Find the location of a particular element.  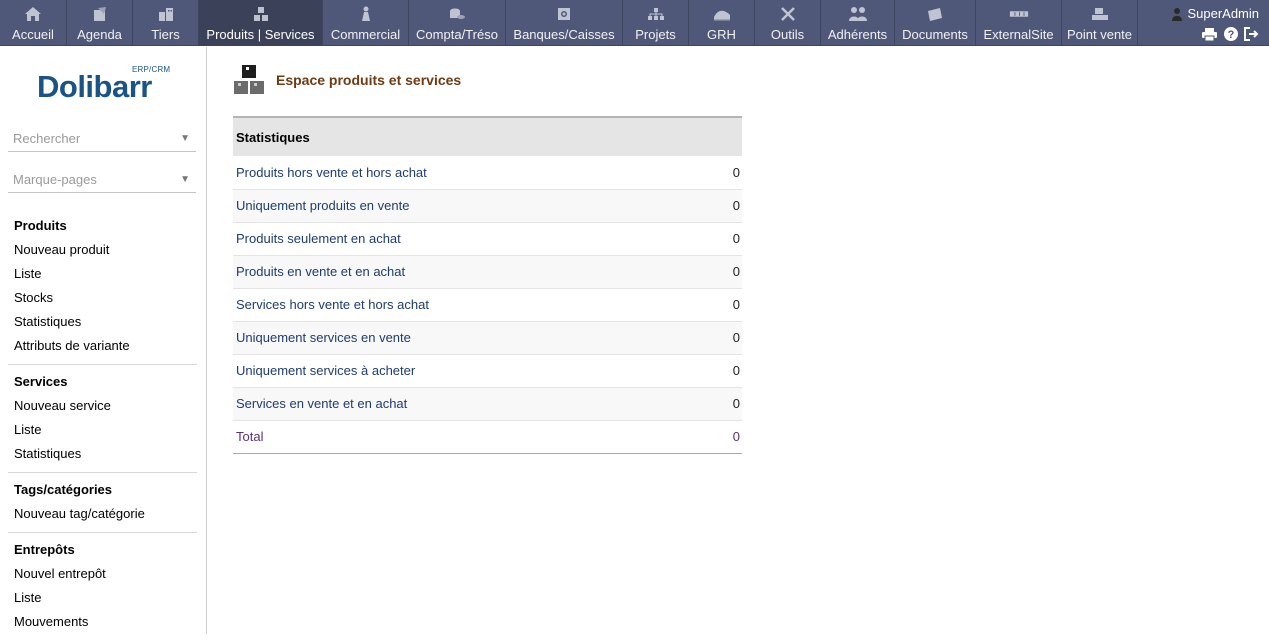

stat-label-link: Produits seulement en achat is located at coordinates (476, 239).